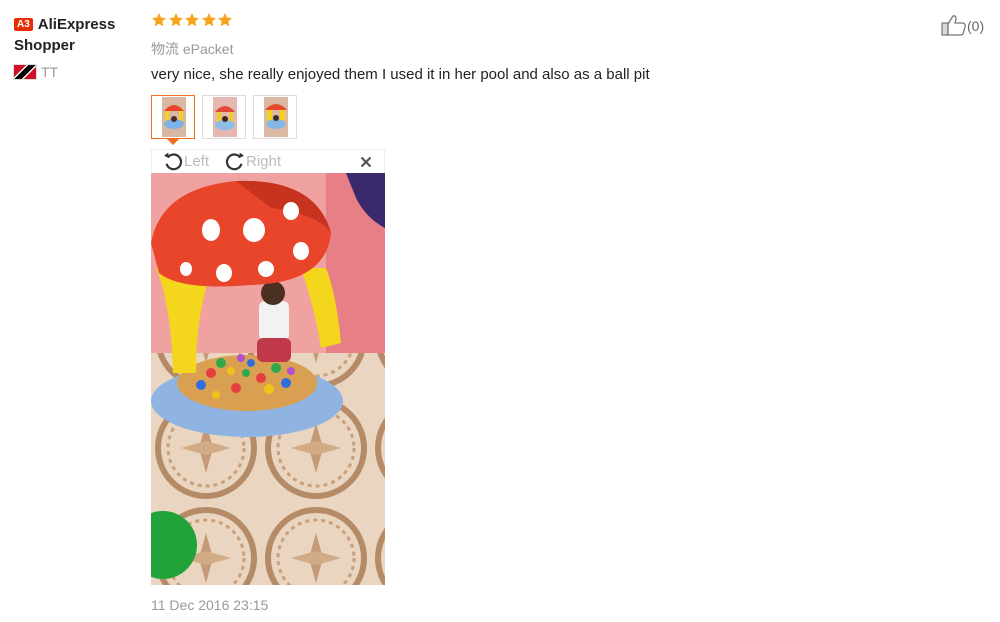 The height and width of the screenshot is (622, 1000). Describe the element at coordinates (208, 49) in the screenshot. I see `logistics-value: ePacket` at that location.